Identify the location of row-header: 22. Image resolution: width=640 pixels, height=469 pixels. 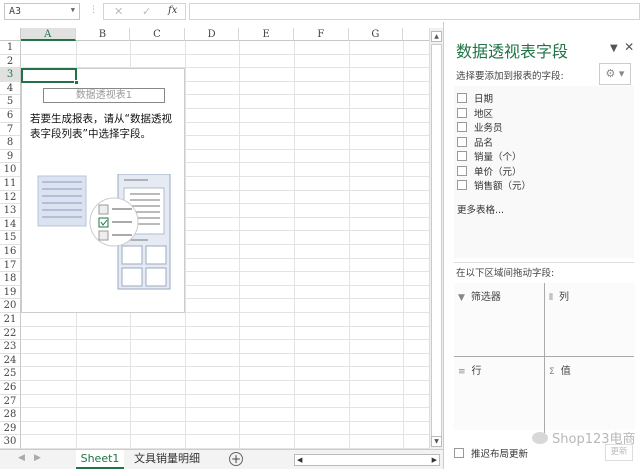
(10, 333).